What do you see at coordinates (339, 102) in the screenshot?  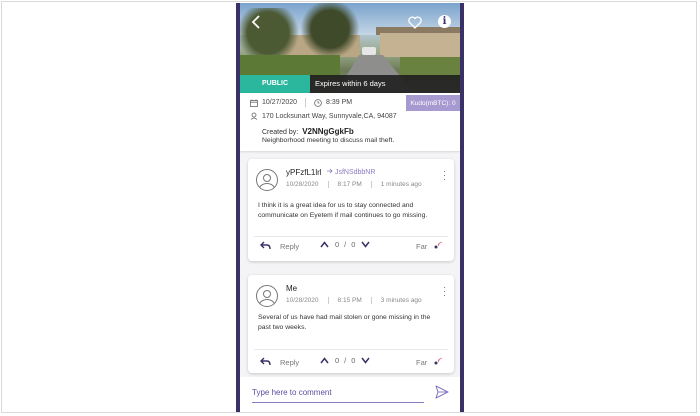 I see `event-time: 8:39 PM` at bounding box center [339, 102].